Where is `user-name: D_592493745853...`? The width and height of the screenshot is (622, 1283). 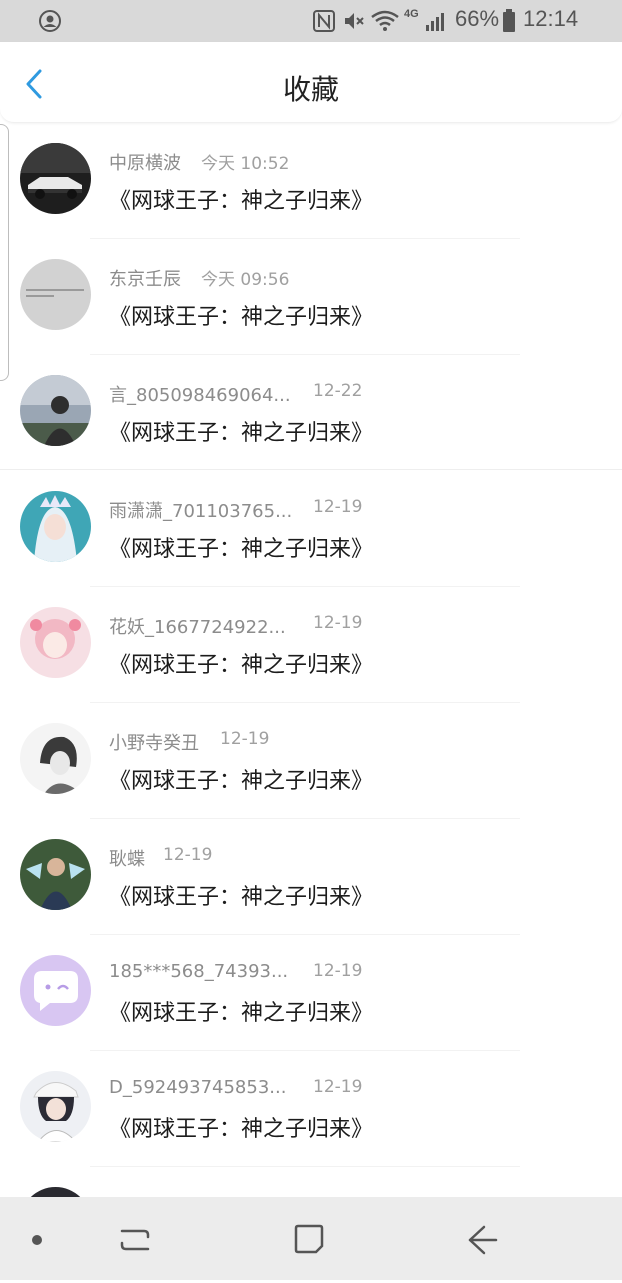
user-name: D_592493745853... is located at coordinates (198, 1087).